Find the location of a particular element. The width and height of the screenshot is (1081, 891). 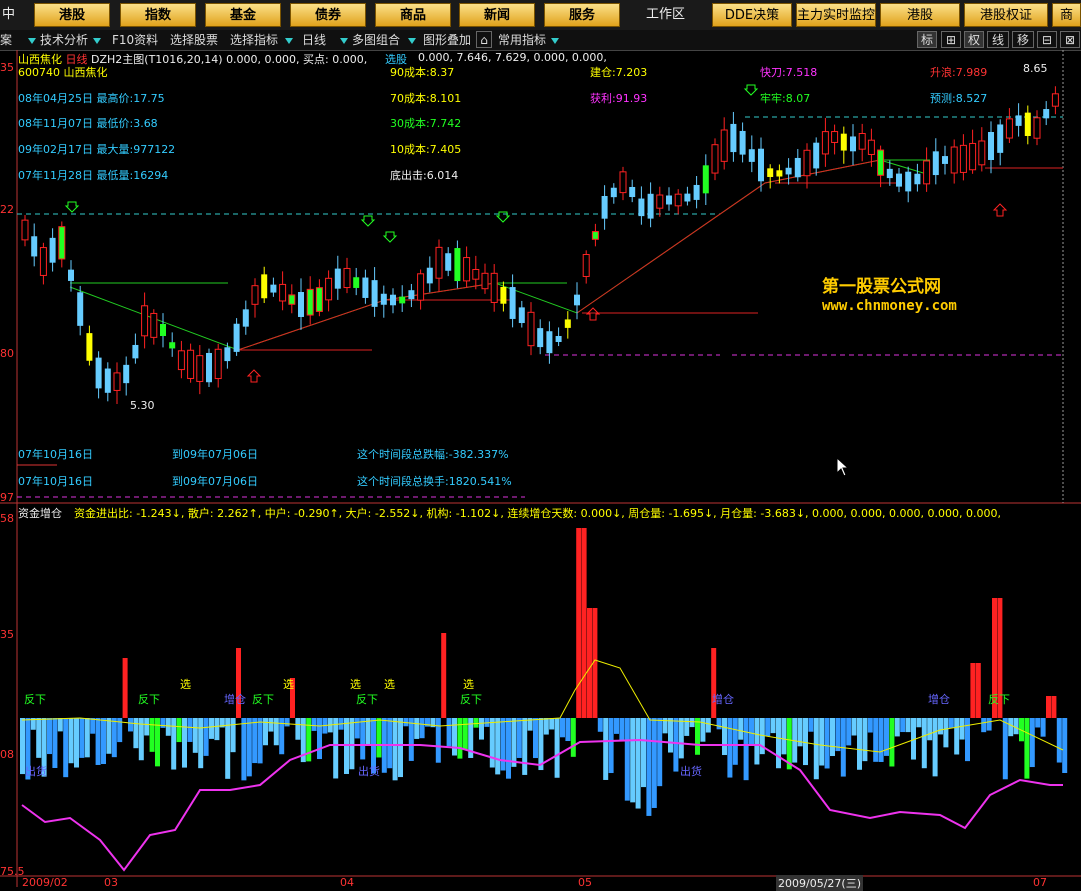

sell-arrow-icon is located at coordinates (751, 90).